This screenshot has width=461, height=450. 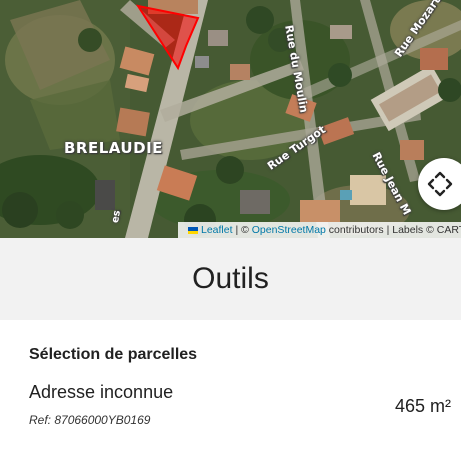 I want to click on parcel-reference: Ref: 87066000YB0169, so click(x=90, y=420).